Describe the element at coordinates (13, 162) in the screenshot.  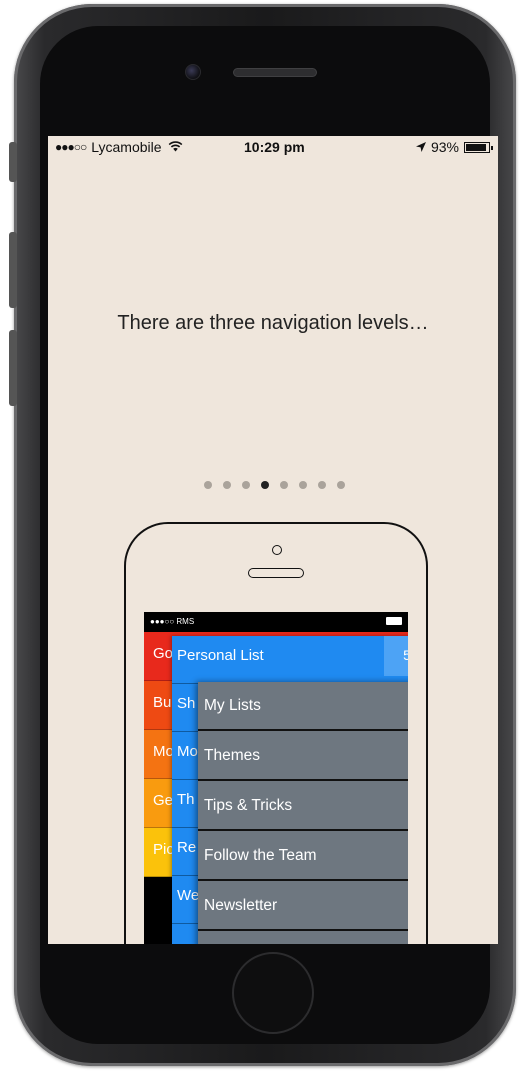
I see `mute-switch` at that location.